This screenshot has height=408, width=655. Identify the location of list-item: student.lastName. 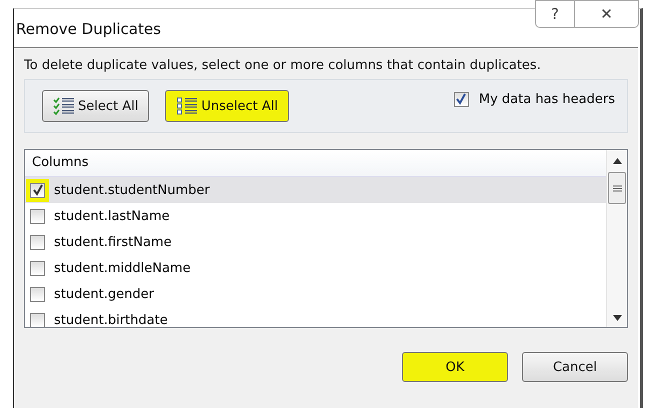
(315, 216).